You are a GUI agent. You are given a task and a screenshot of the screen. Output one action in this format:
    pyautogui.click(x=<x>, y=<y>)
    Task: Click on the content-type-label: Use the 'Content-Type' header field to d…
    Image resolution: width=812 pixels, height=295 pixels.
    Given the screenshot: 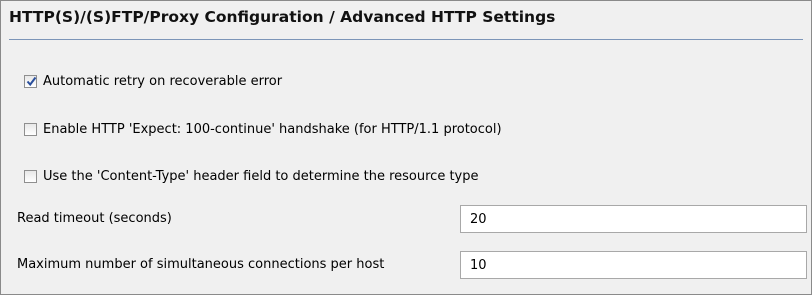 What is the action you would take?
    pyautogui.click(x=261, y=176)
    